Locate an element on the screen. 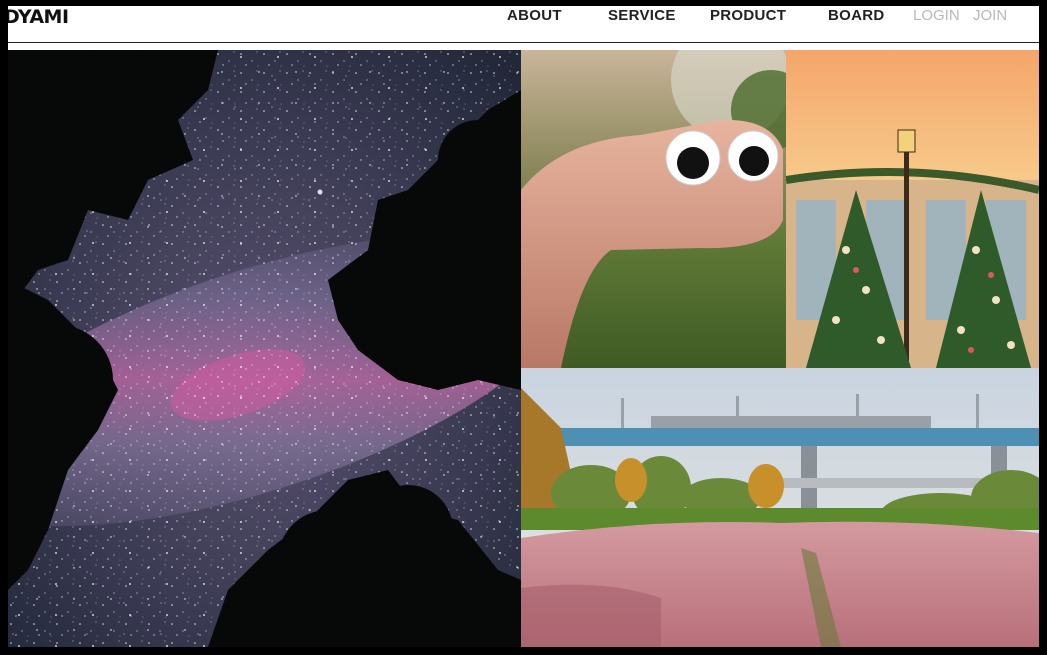 This screenshot has height=655, width=1047. googly-eyes-hand-photo is located at coordinates (653, 209).